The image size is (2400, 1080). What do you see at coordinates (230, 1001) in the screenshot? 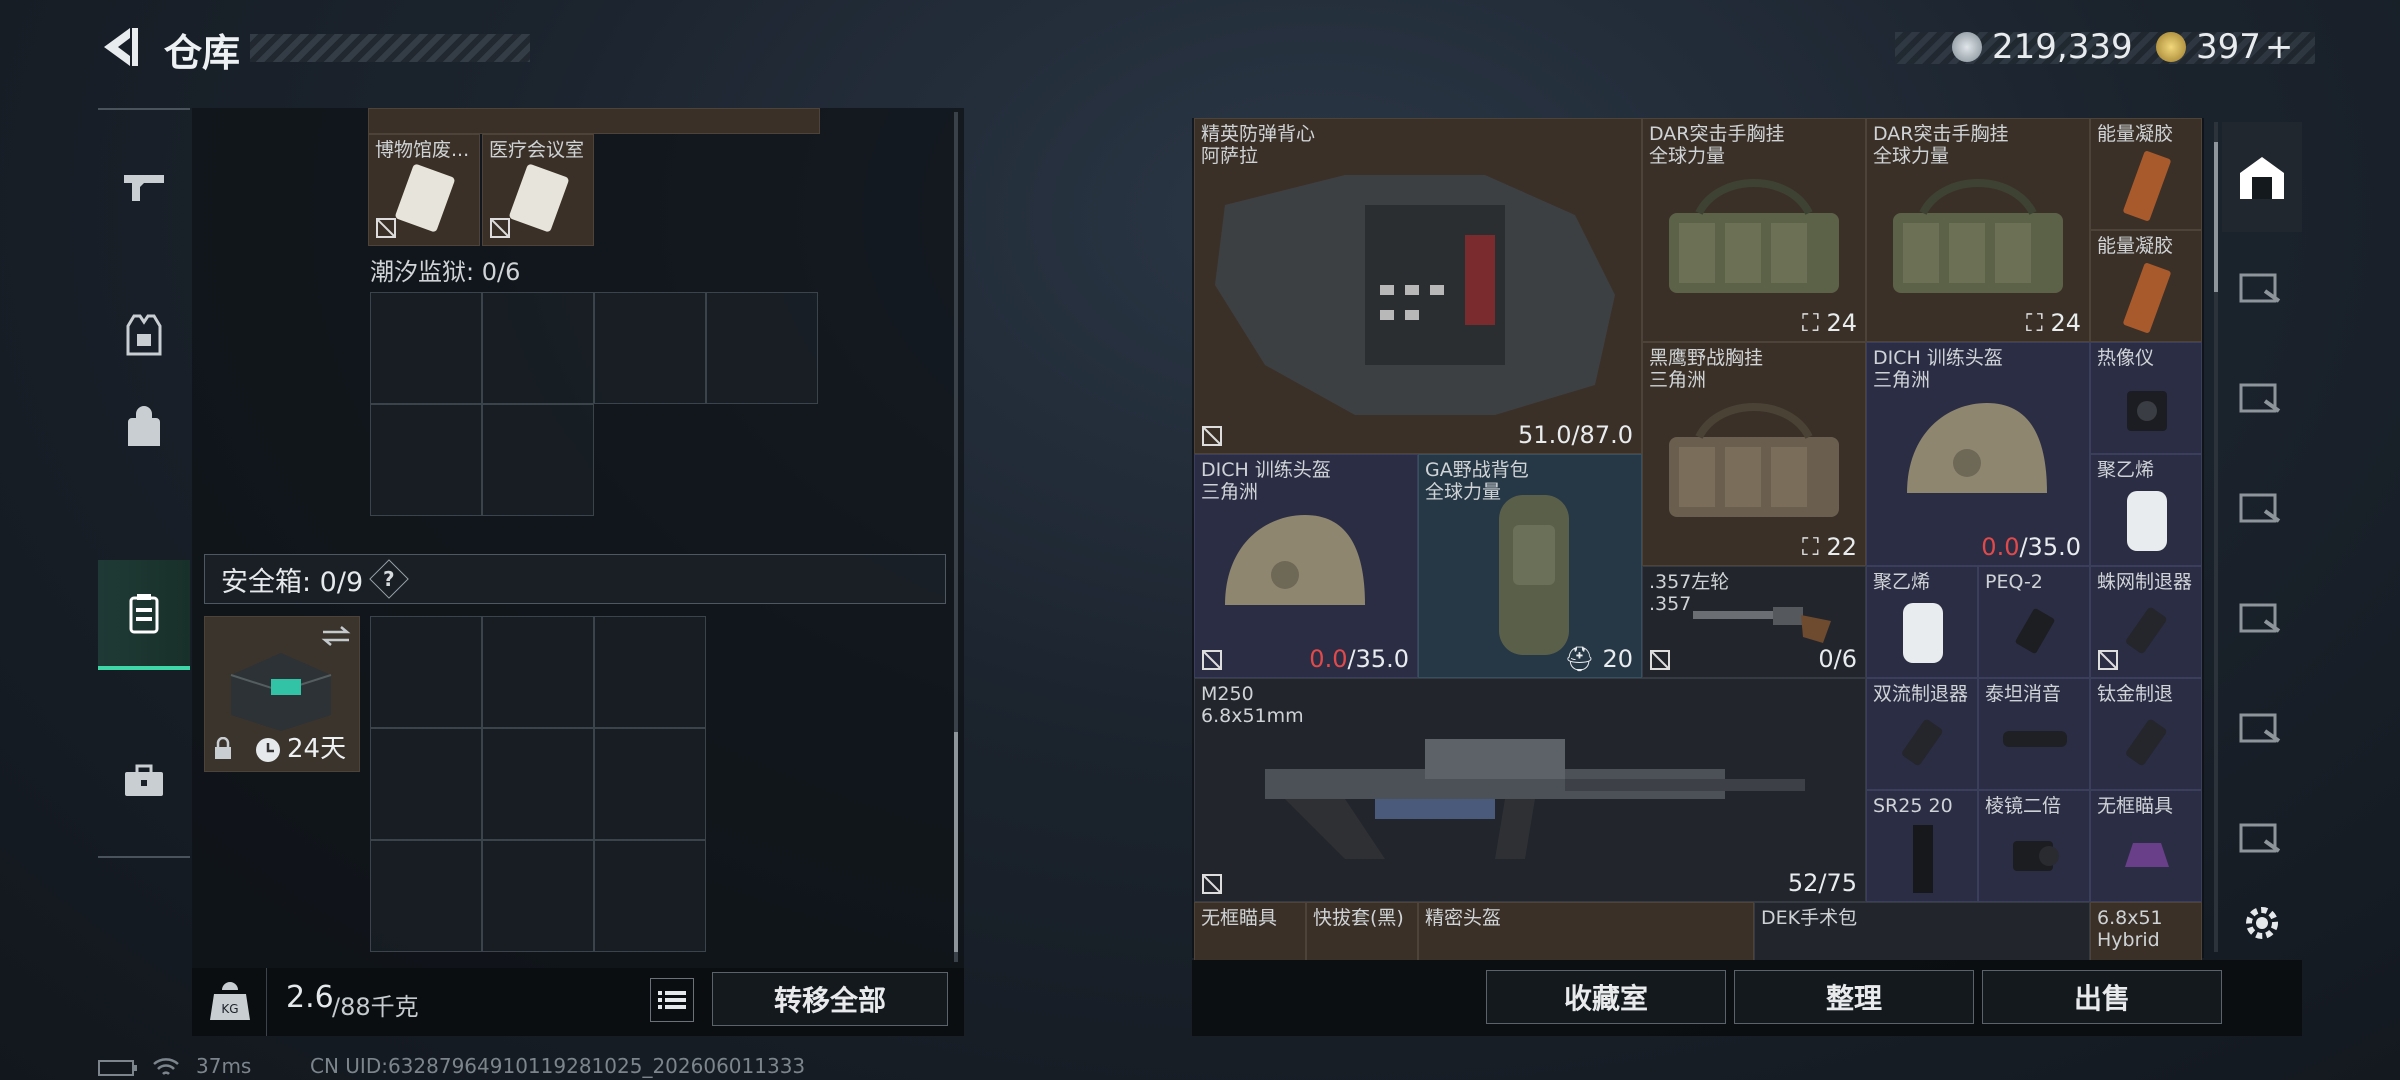
I see `weight-icon: KG` at bounding box center [230, 1001].